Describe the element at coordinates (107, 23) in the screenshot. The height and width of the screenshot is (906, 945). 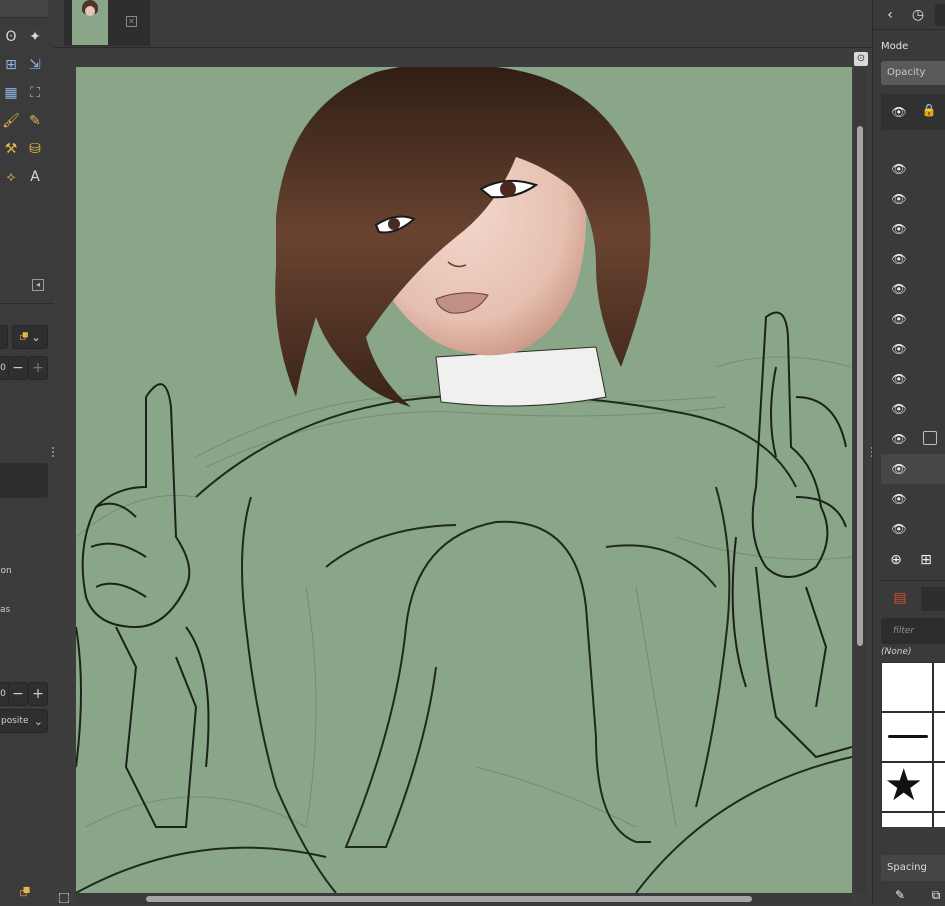
I see `image-tab: ✕` at that location.